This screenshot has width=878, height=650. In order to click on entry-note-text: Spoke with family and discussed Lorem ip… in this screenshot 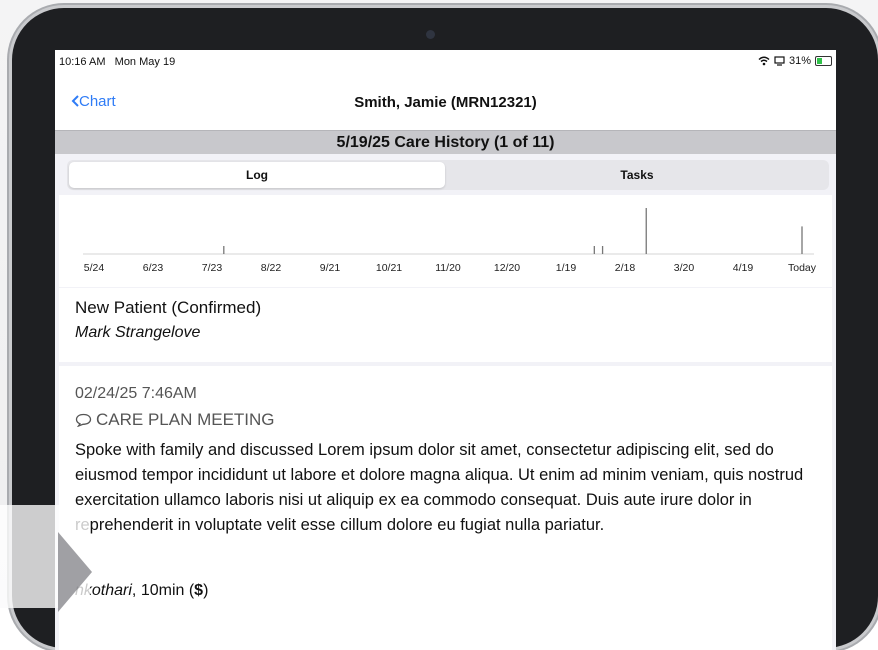, I will do `click(439, 487)`.